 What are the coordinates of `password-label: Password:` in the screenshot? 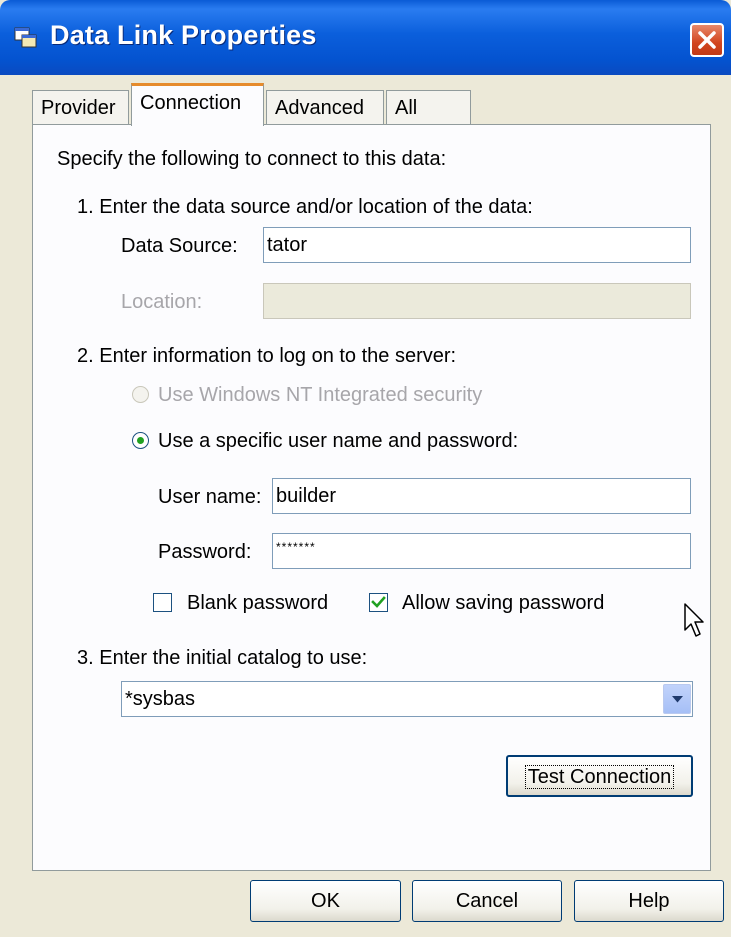 It's located at (205, 552).